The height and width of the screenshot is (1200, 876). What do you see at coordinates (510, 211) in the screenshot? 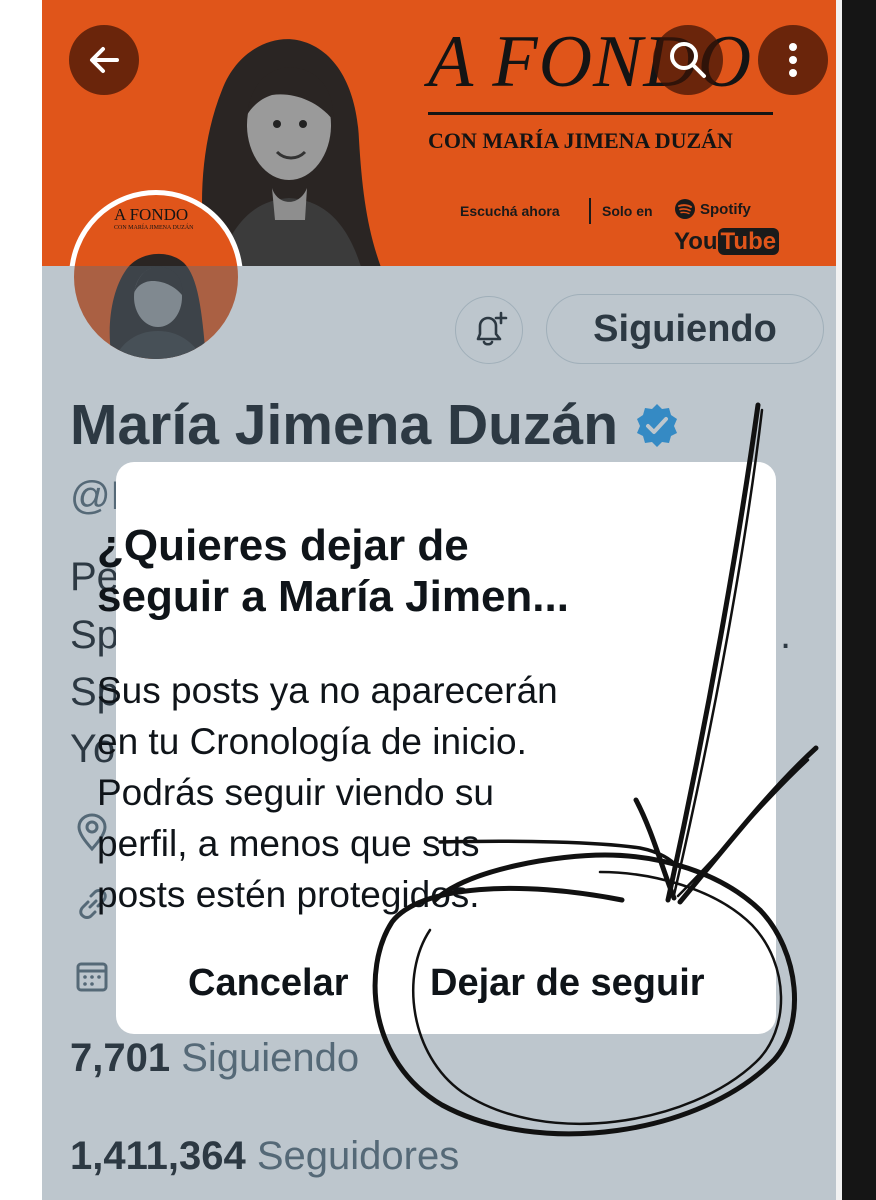
I see `banner-listen-text: Escuchá ahora` at bounding box center [510, 211].